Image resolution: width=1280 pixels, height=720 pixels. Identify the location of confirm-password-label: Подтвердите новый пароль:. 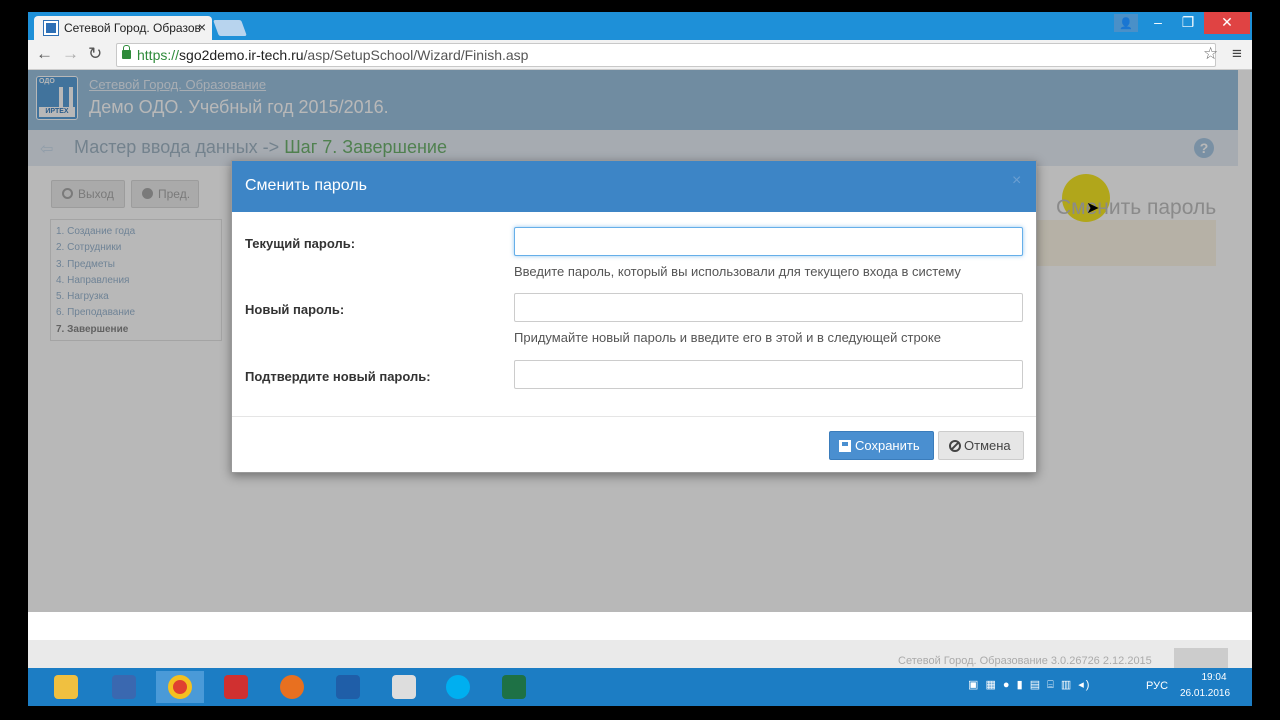
(338, 376).